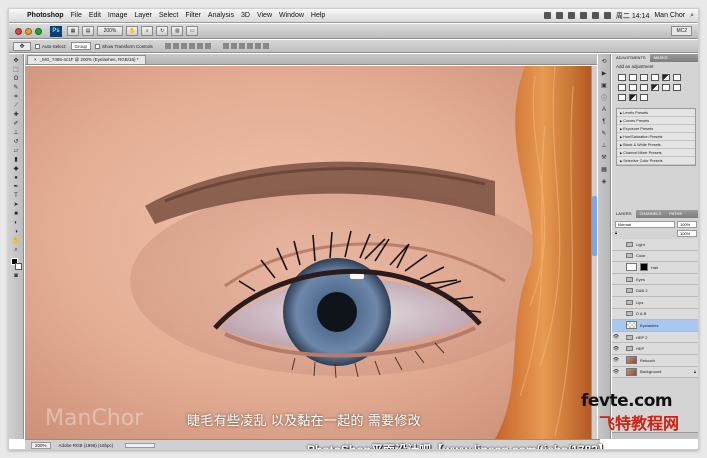  Describe the element at coordinates (249, 46) in the screenshot. I see `distribute-left-icon` at that location.